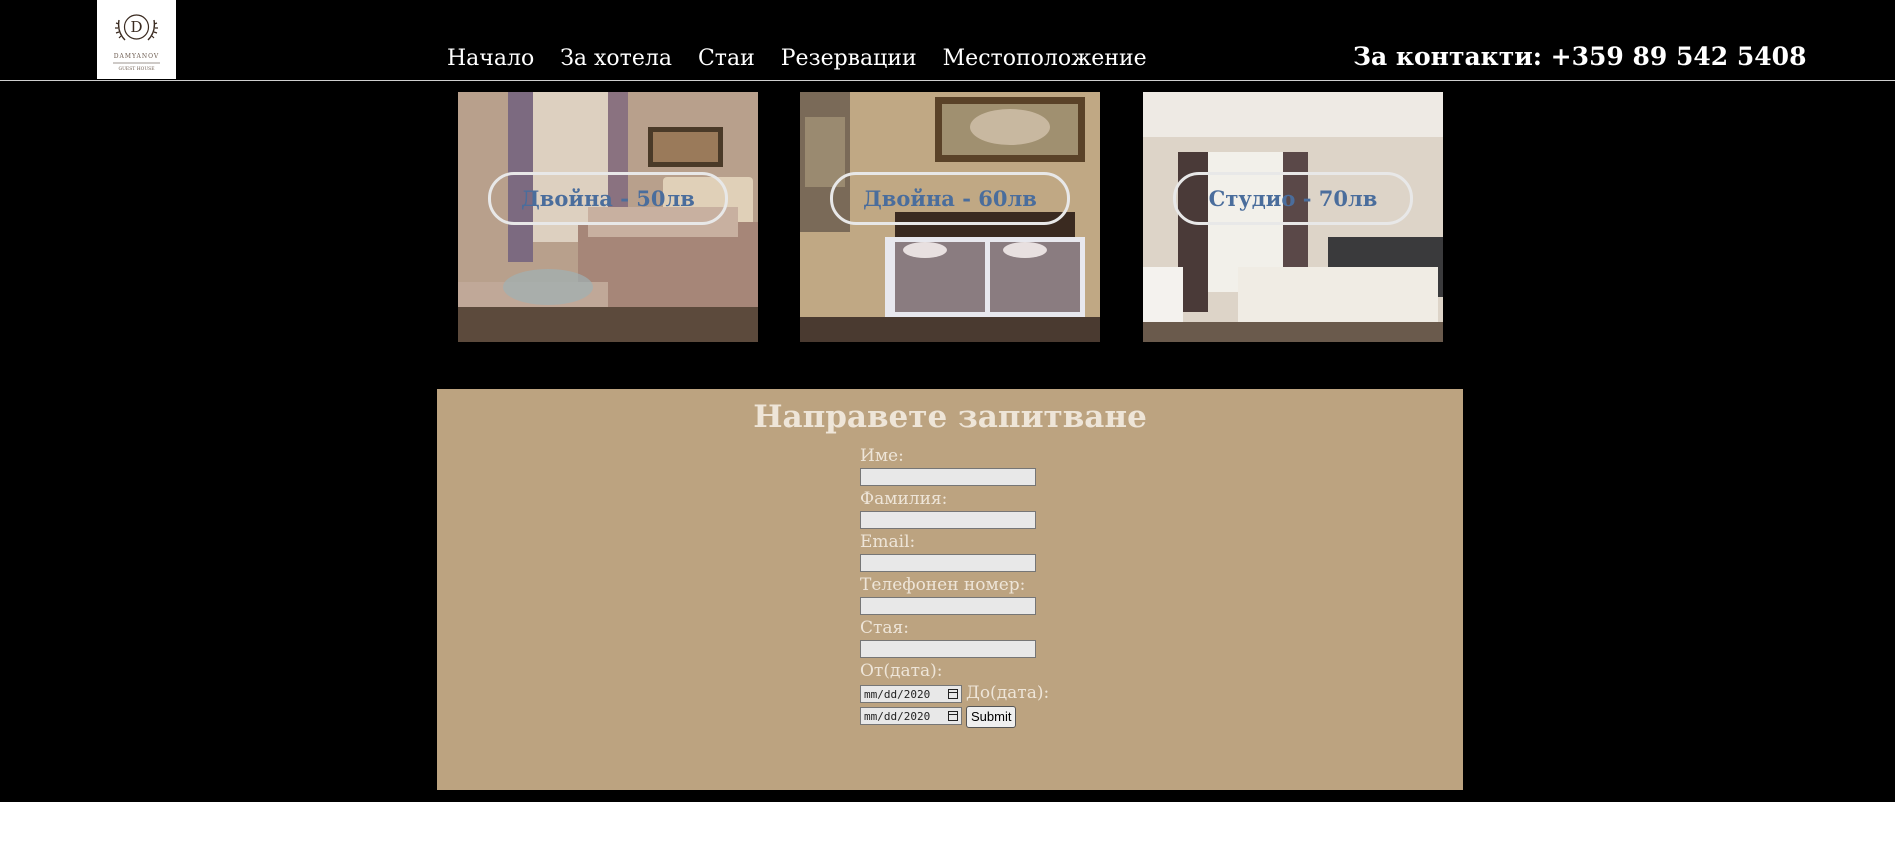 Image resolution: width=1895 pixels, height=866 pixels. I want to click on from-date-placeholder: mm/dd/2020, so click(897, 694).